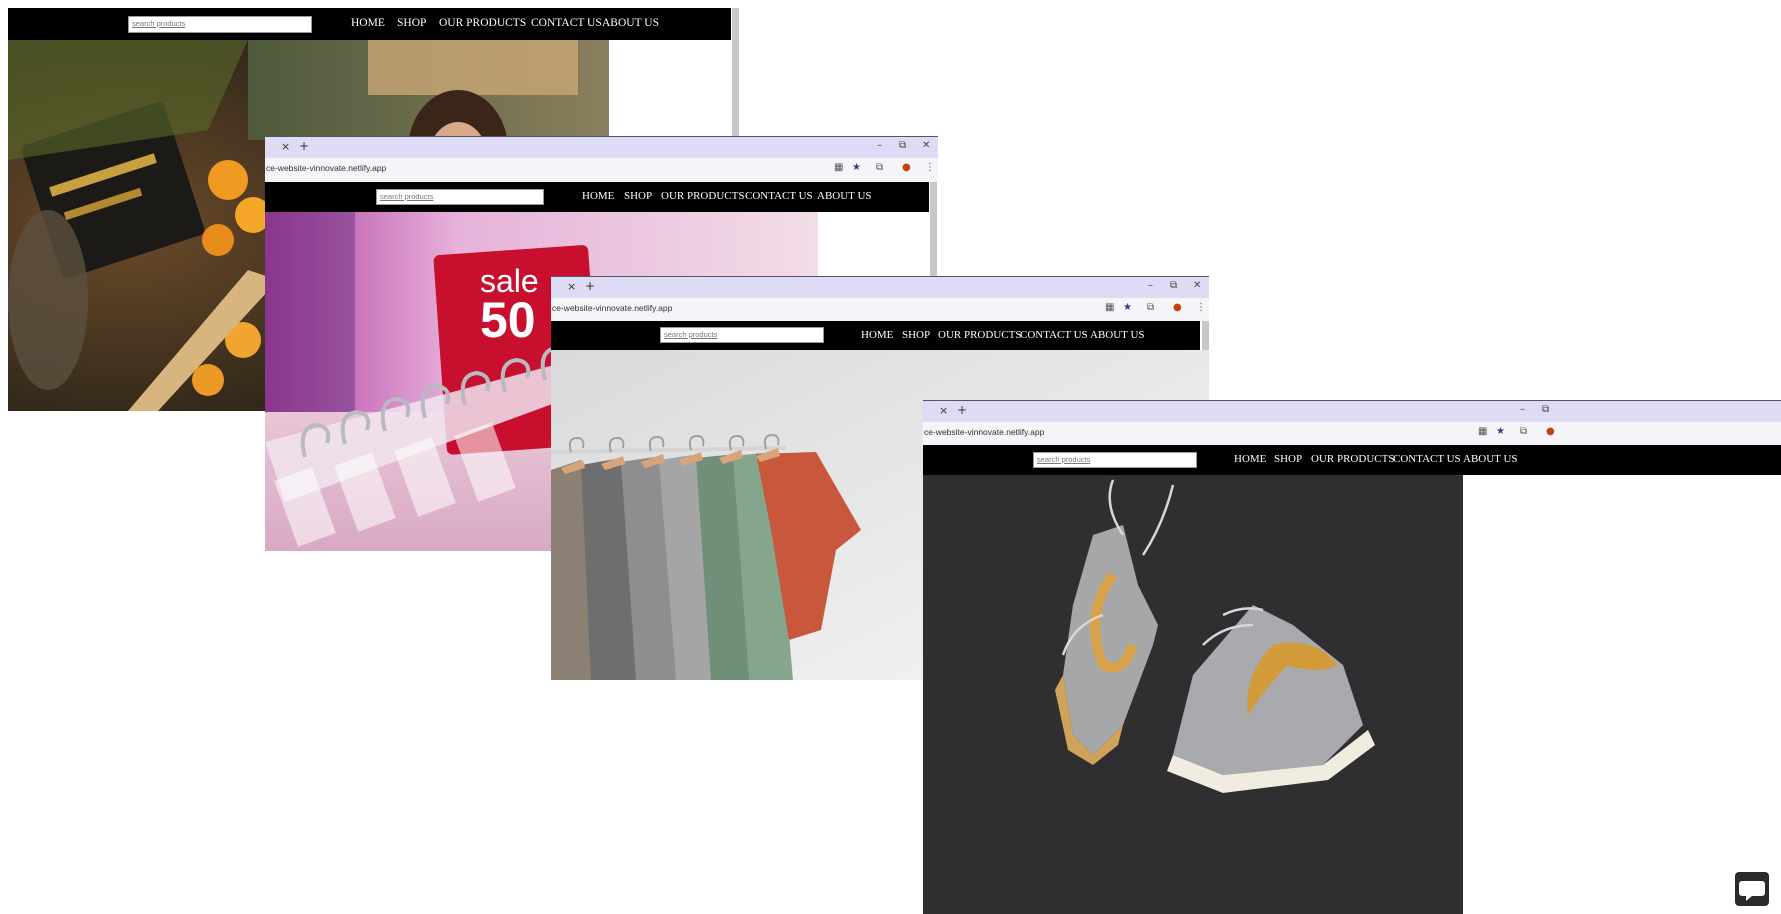 This screenshot has height=914, width=1781. What do you see at coordinates (1352, 434) in the screenshot?
I see `address-bar: ce-website-vinnovate.netlify.app ▦ ★ ⧉ ●` at bounding box center [1352, 434].